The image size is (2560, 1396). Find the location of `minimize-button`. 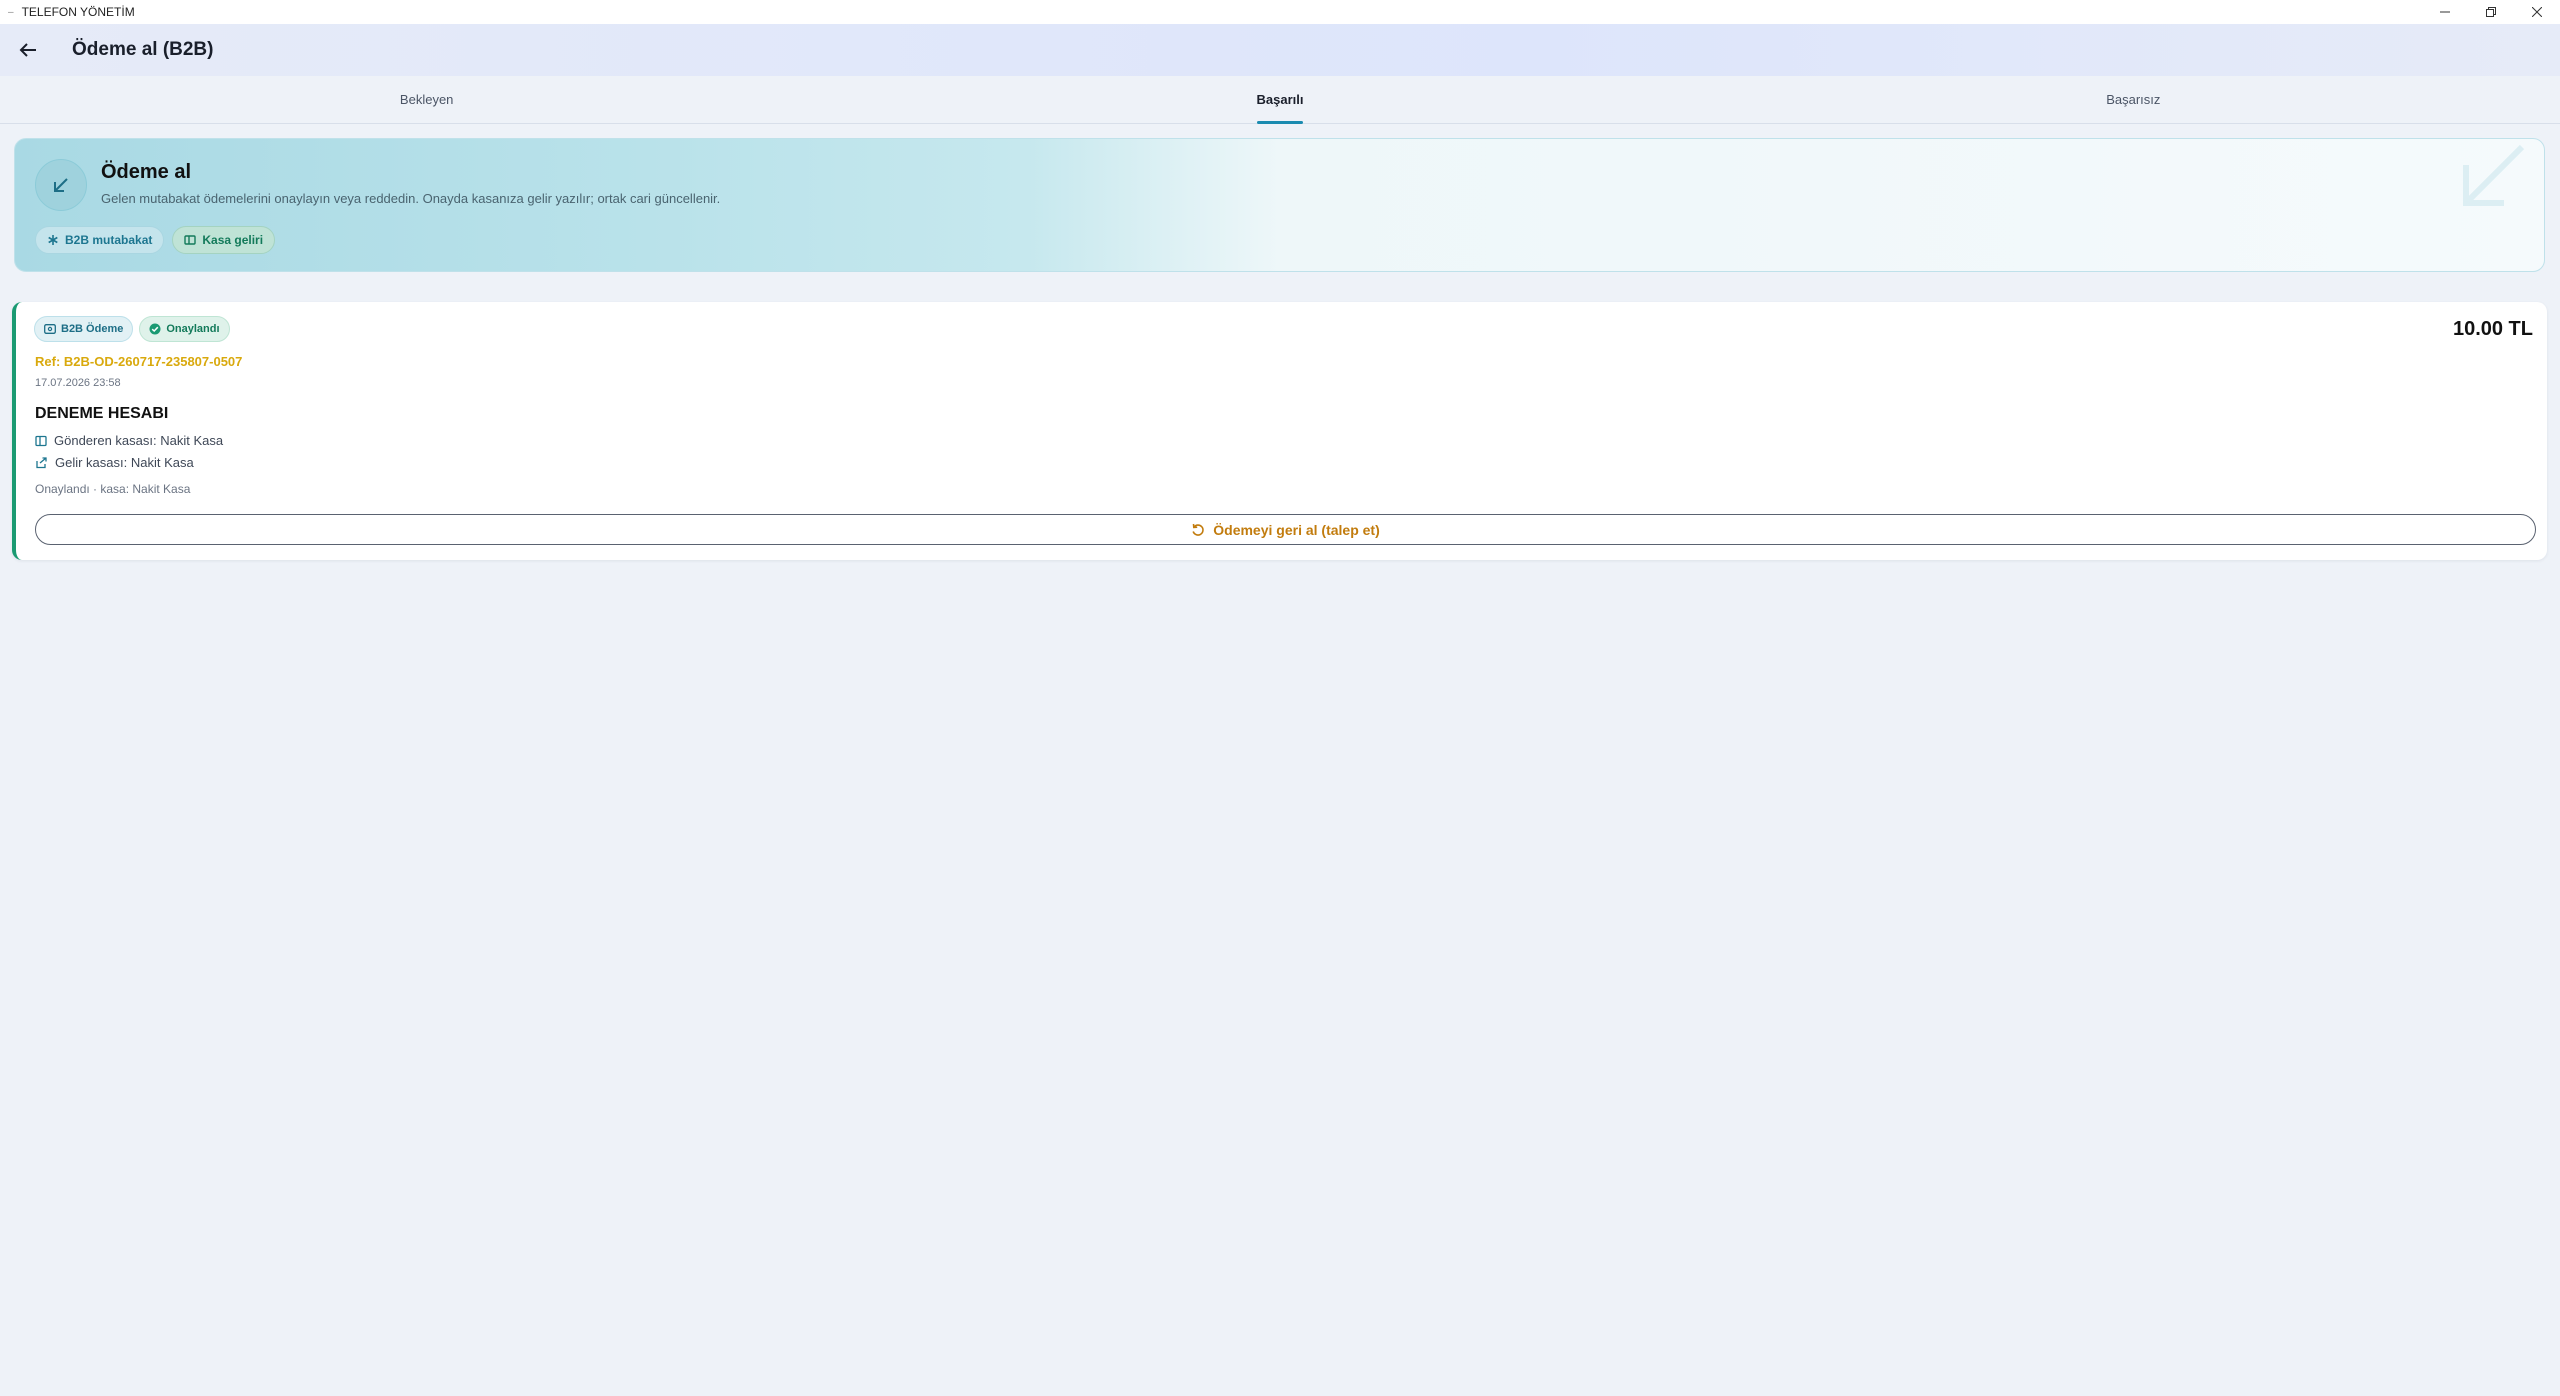

minimize-button is located at coordinates (2445, 12).